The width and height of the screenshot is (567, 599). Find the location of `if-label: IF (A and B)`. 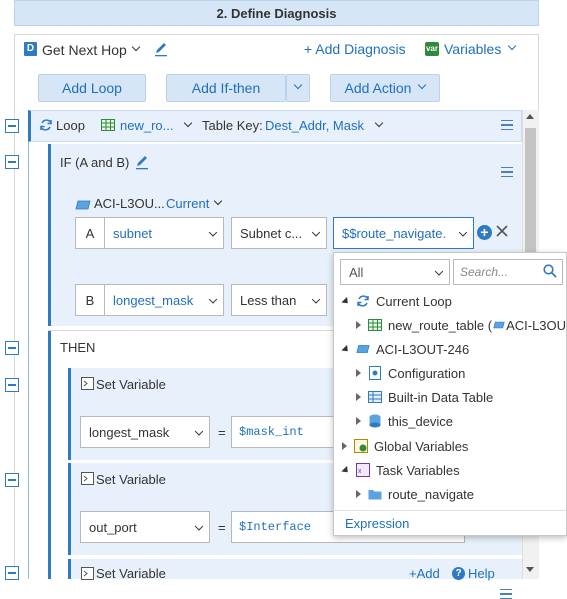

if-label: IF (A and B) is located at coordinates (95, 162).